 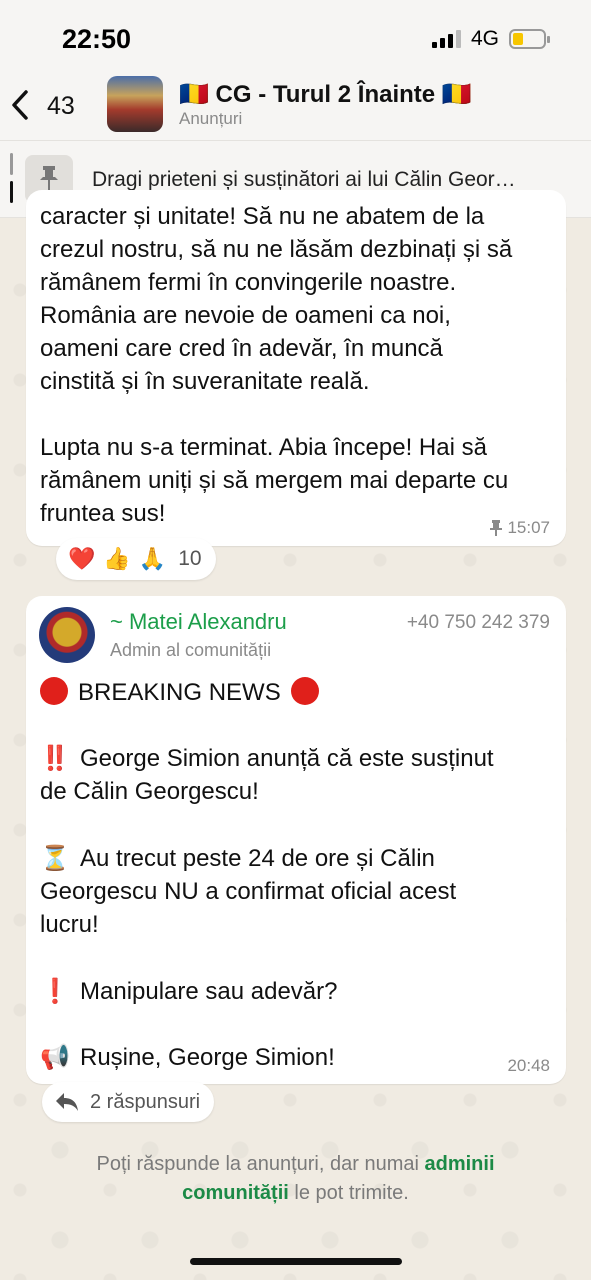 I want to click on back-button: 43, so click(x=50, y=106).